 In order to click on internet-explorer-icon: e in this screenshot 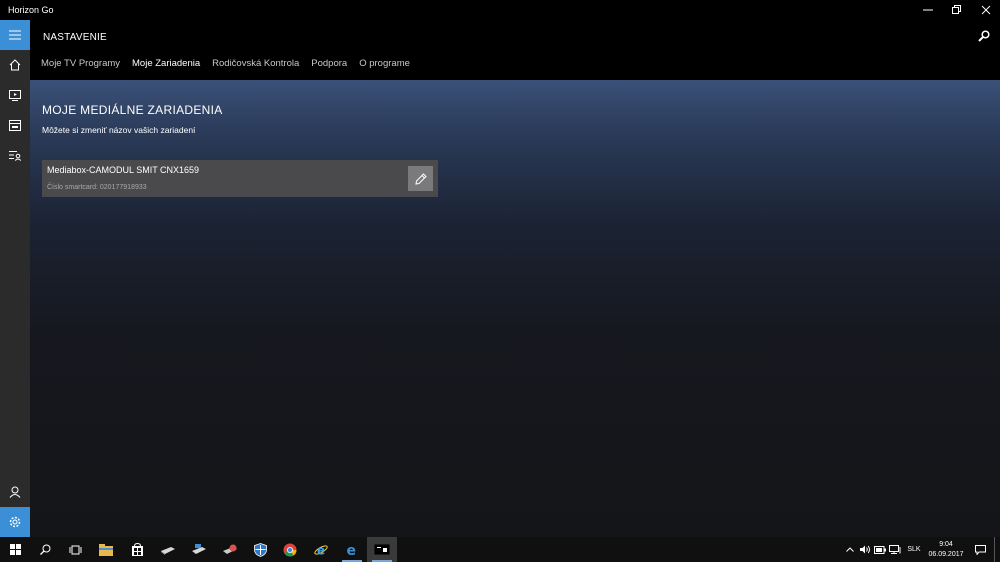, I will do `click(321, 550)`.